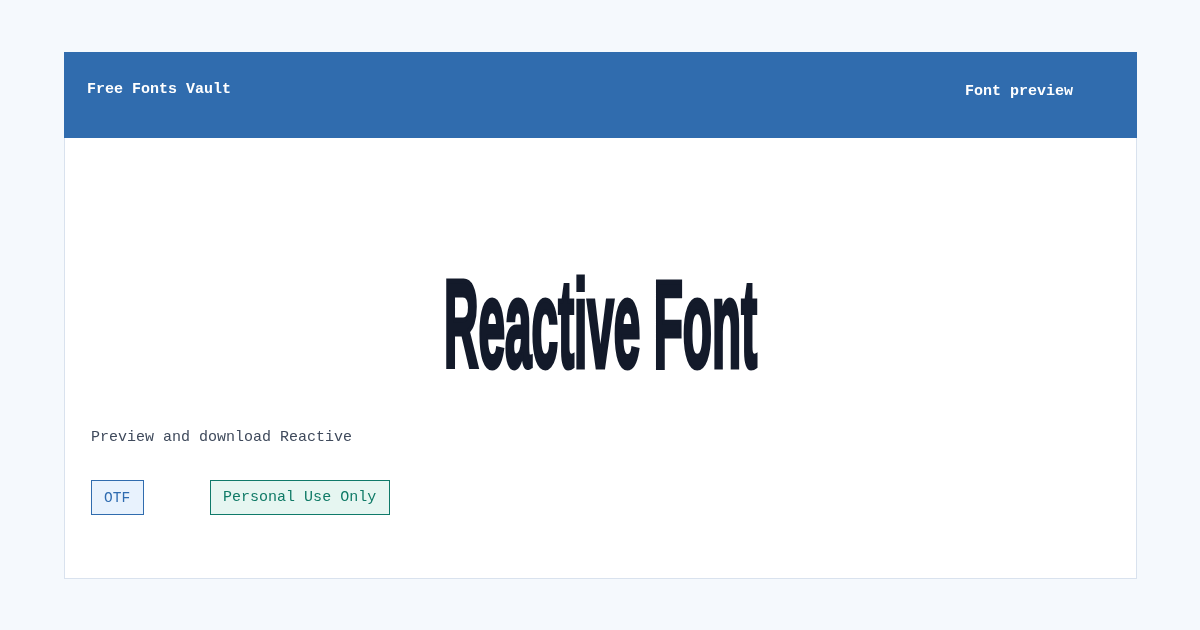 The width and height of the screenshot is (1200, 630). Describe the element at coordinates (159, 90) in the screenshot. I see `brand-name: Free Fonts Vault` at that location.